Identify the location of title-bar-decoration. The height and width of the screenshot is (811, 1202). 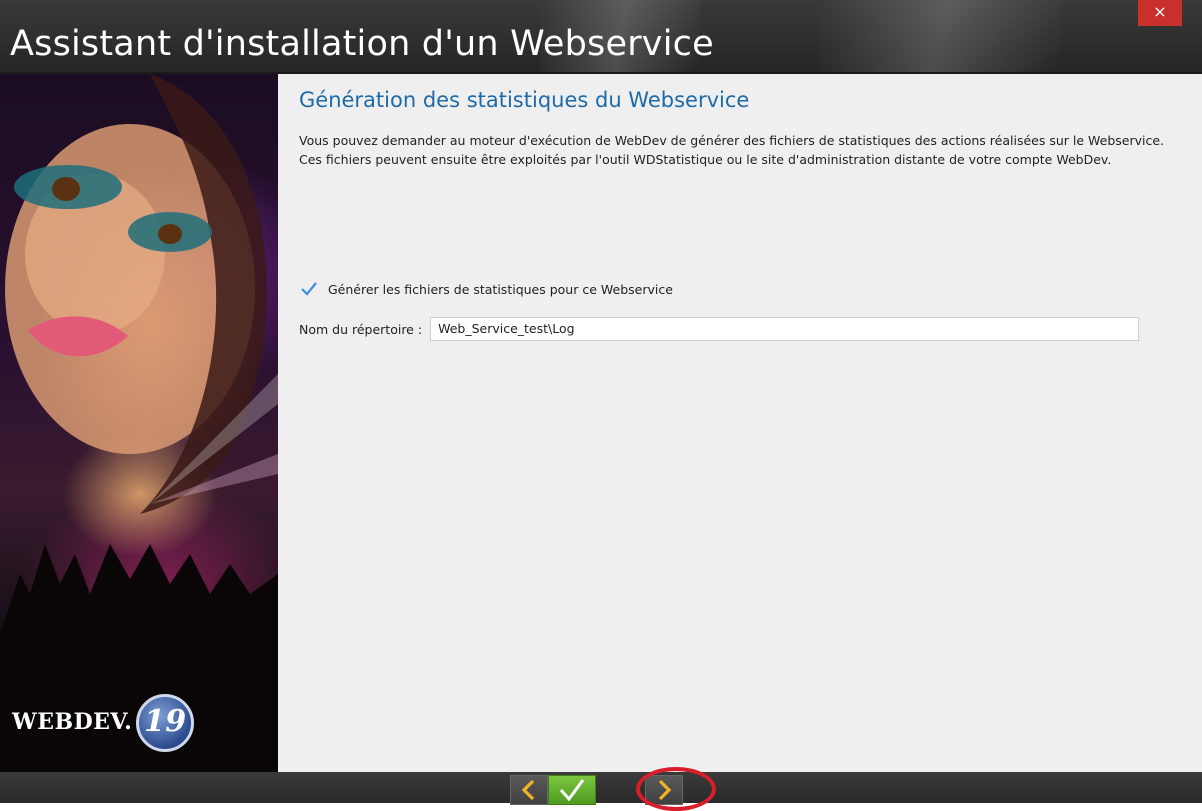
(940, 36).